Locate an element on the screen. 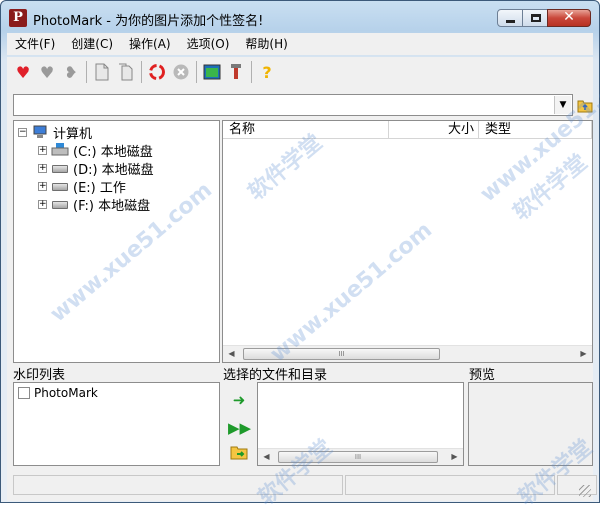 This screenshot has height=512, width=600. heart-red-icon: ♥ is located at coordinates (23, 72).